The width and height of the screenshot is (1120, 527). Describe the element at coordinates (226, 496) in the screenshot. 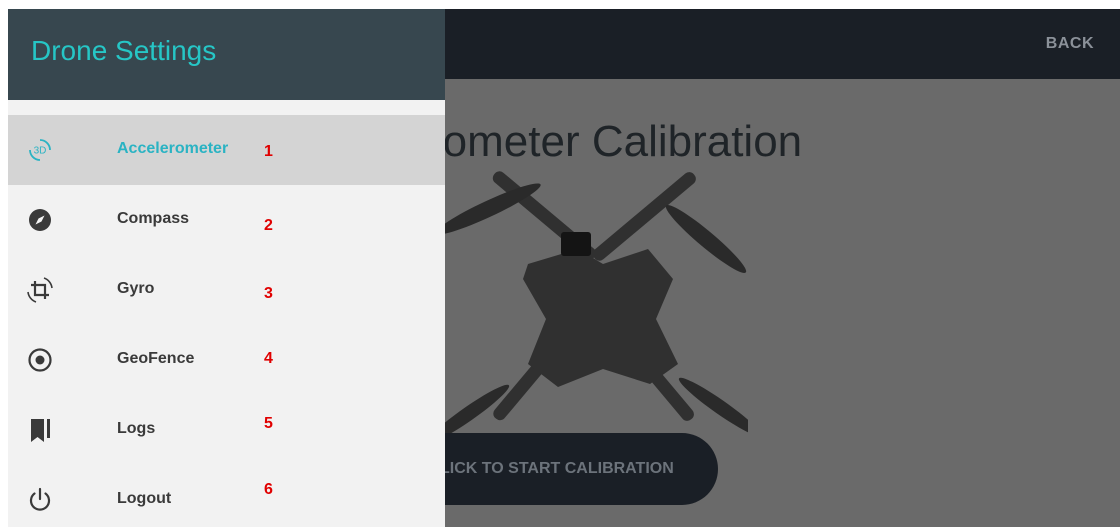

I see `menu-item-logout: Logout 6` at that location.